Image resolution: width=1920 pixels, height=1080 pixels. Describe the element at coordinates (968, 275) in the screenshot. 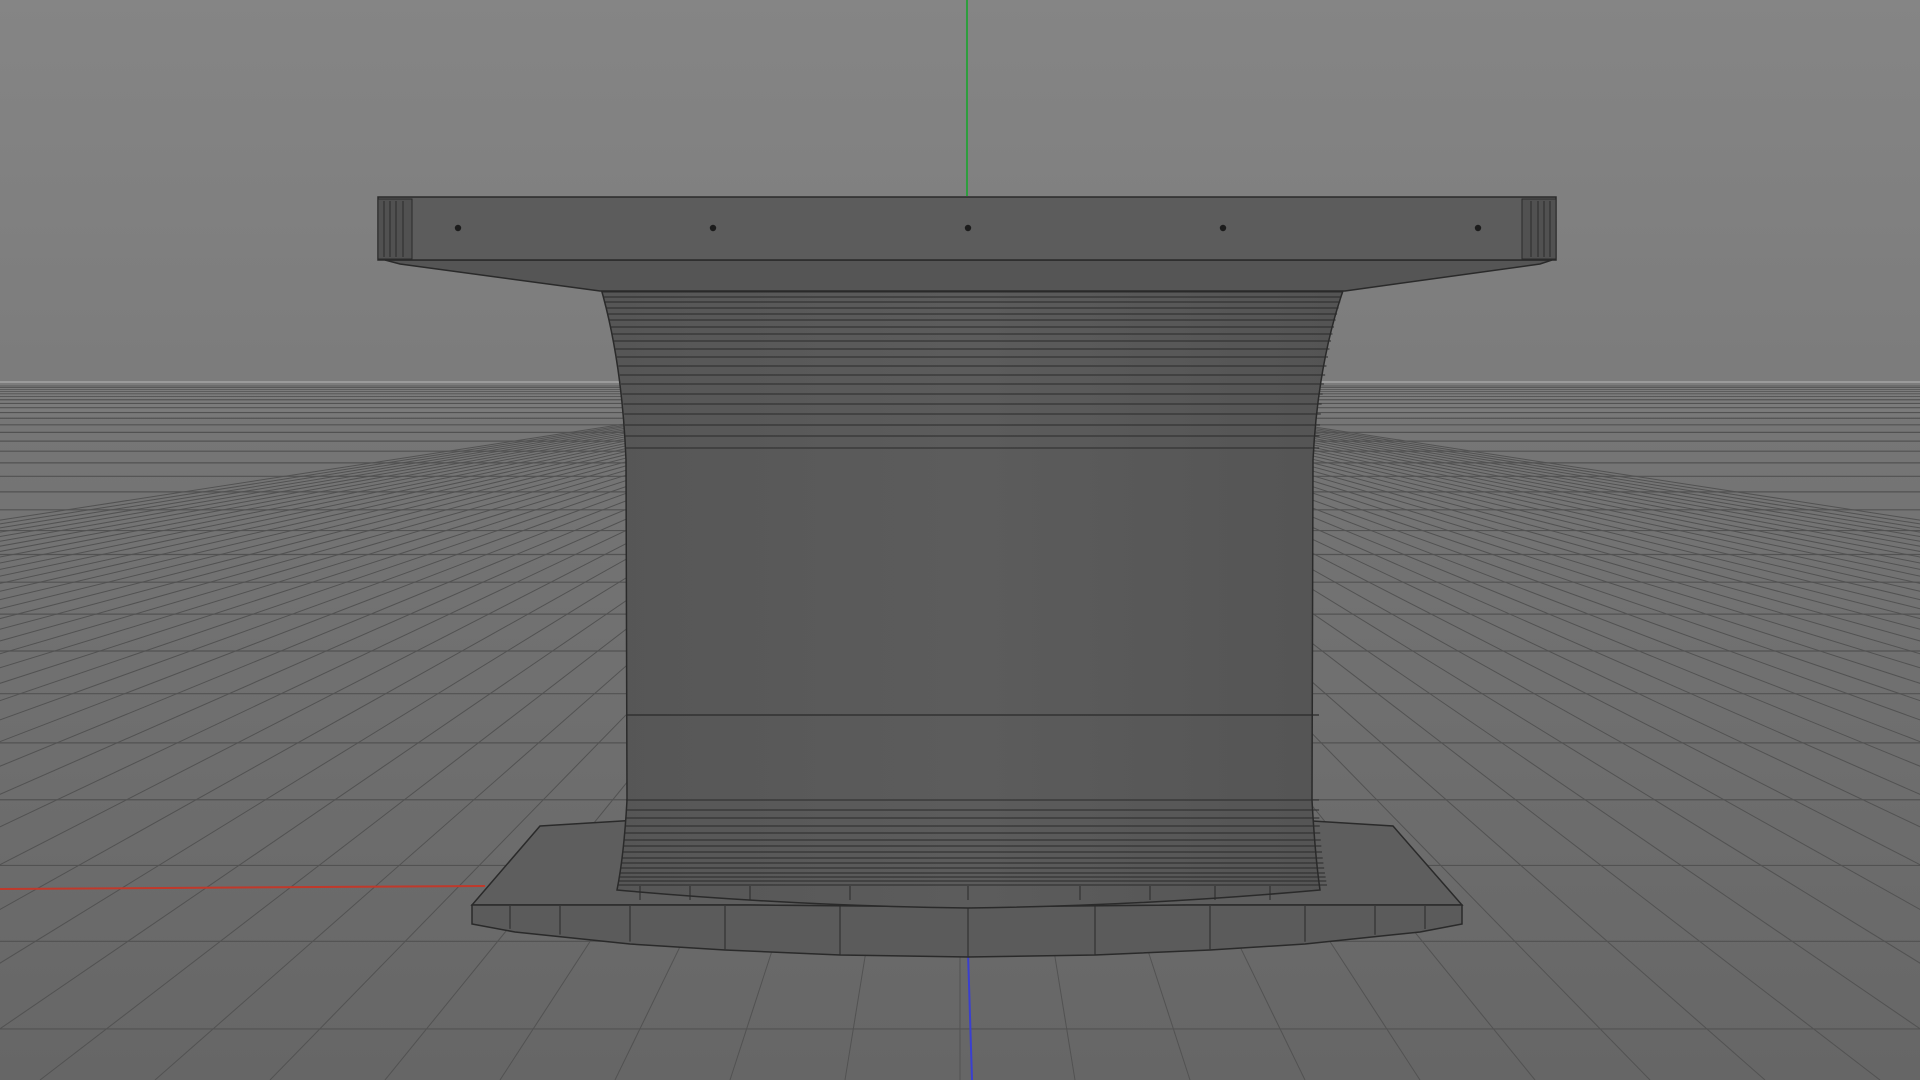

I see `tabletop-underside` at that location.